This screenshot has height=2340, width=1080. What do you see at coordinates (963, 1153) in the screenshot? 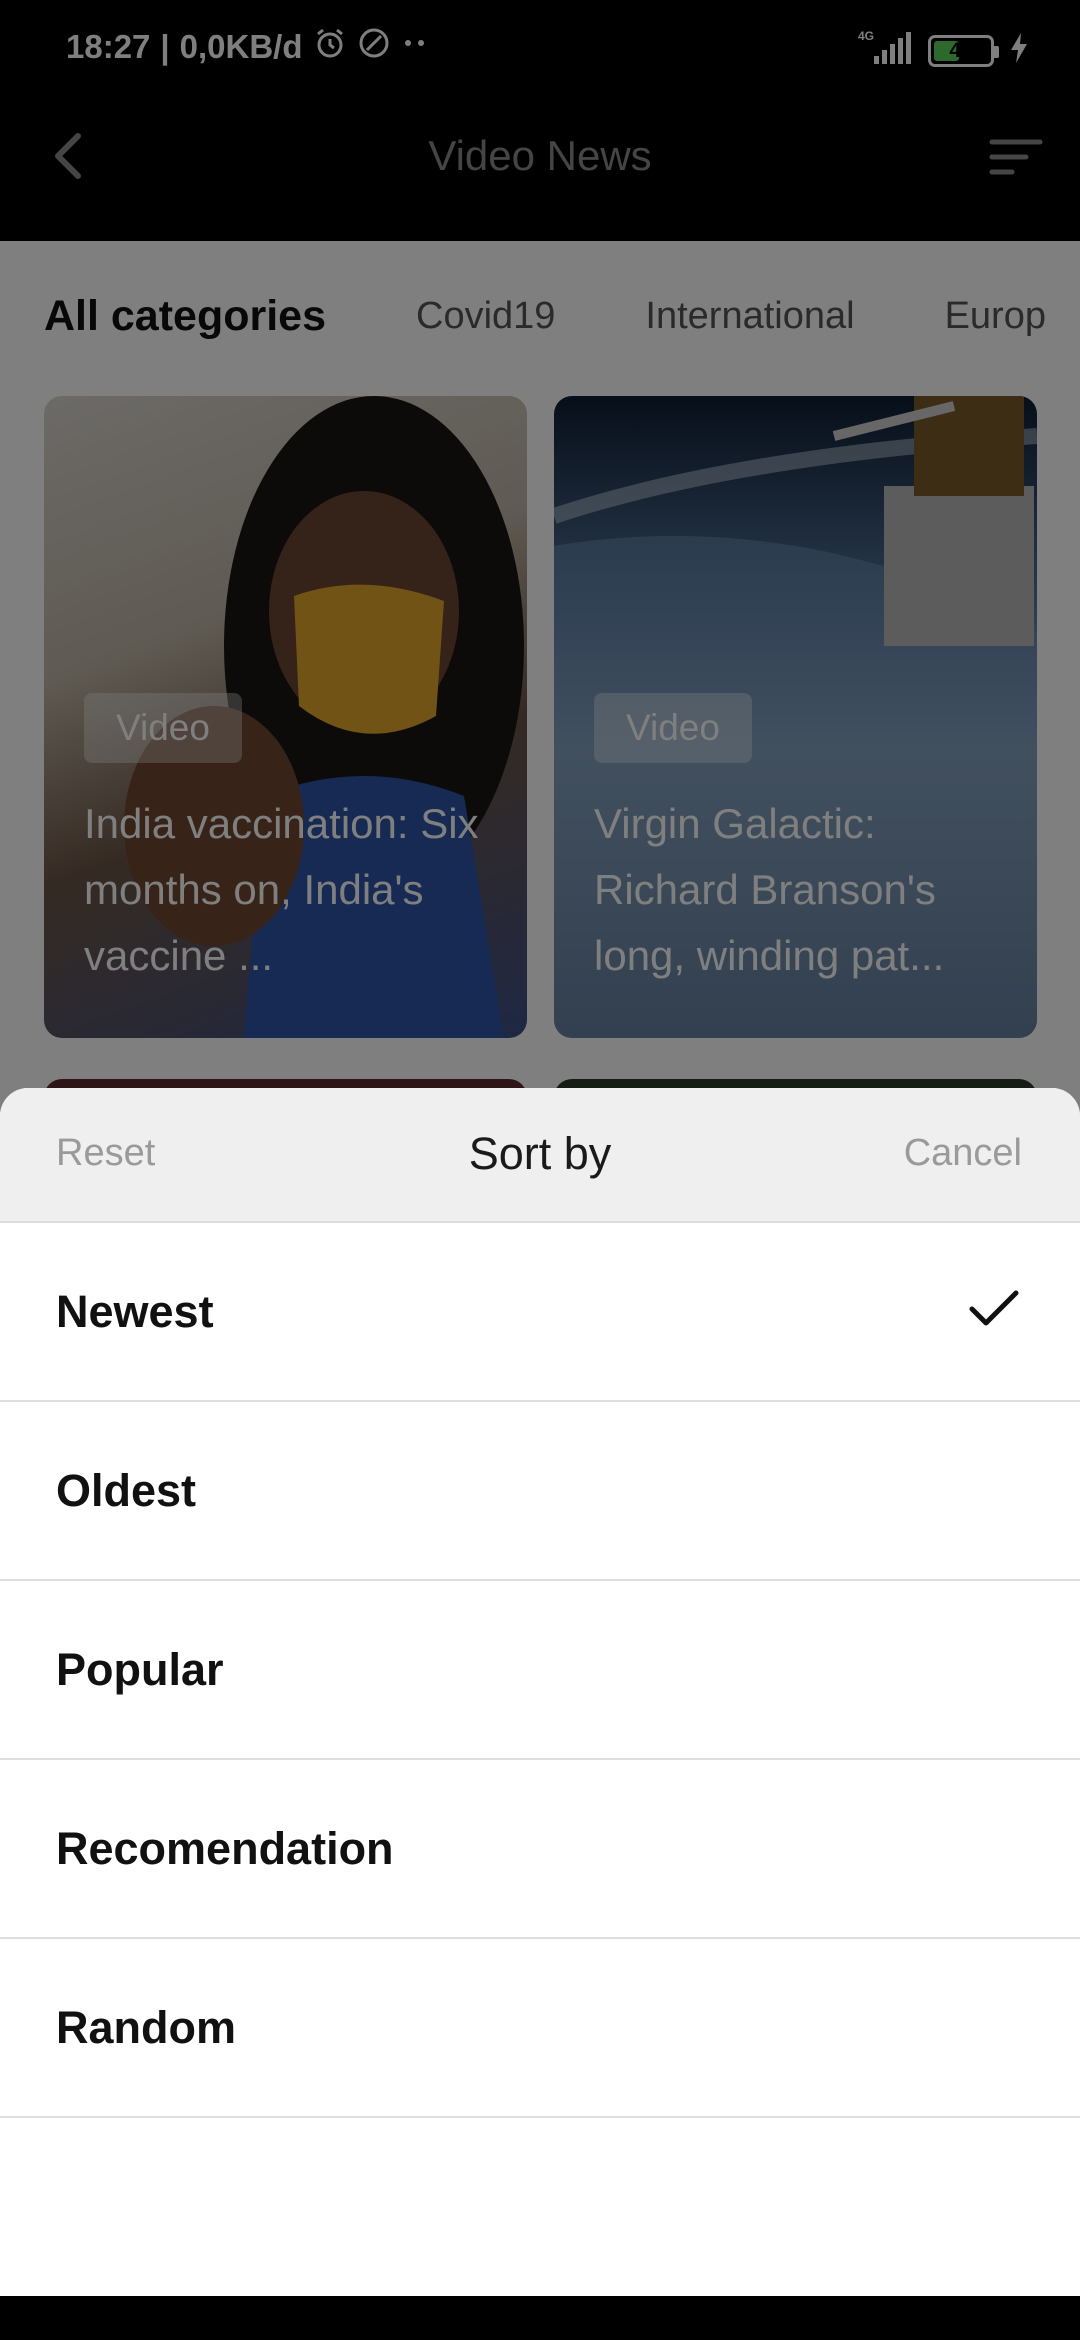
I see `cancel-button: Cancel` at bounding box center [963, 1153].